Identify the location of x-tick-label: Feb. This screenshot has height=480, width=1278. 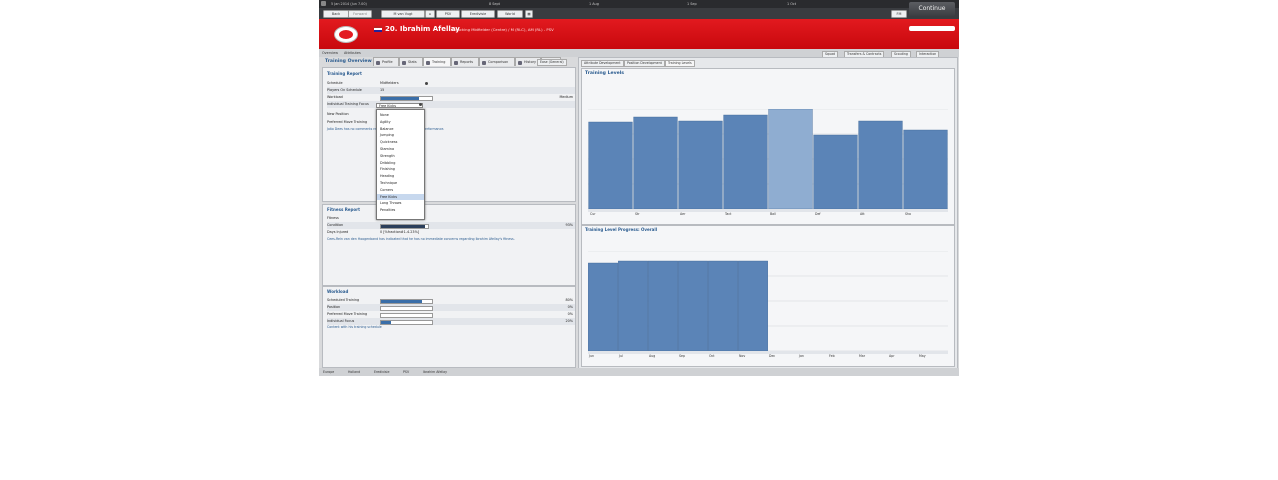
(832, 356).